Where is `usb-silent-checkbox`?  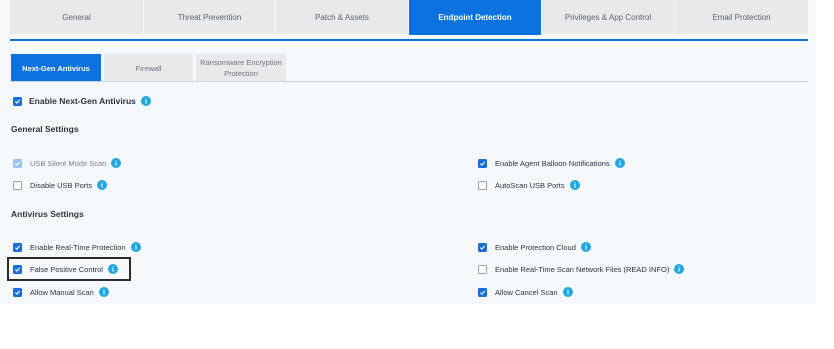 usb-silent-checkbox is located at coordinates (17, 163).